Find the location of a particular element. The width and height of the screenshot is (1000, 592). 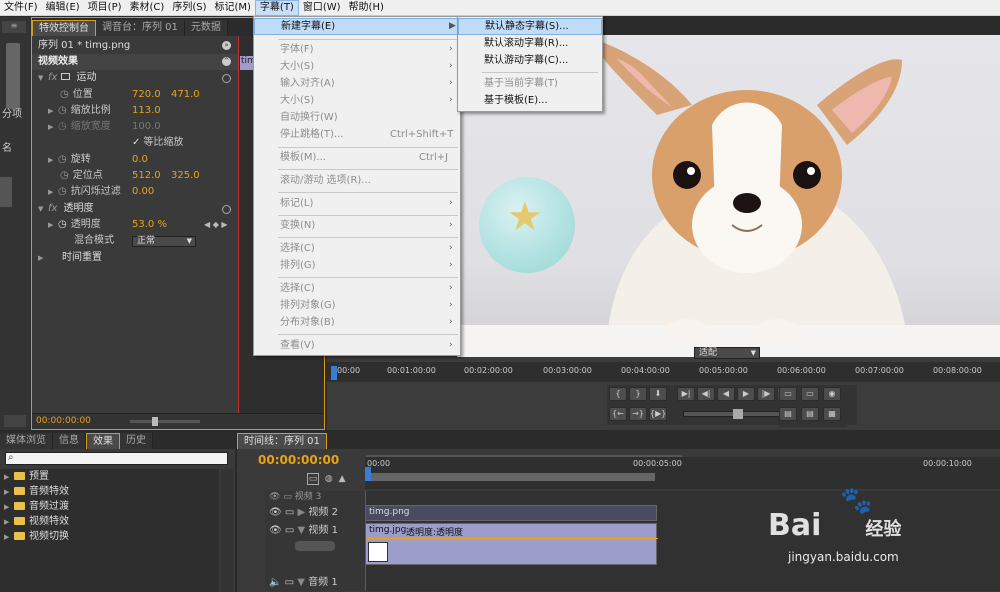

blend-mode-select: 正常 ▼ is located at coordinates (164, 241).